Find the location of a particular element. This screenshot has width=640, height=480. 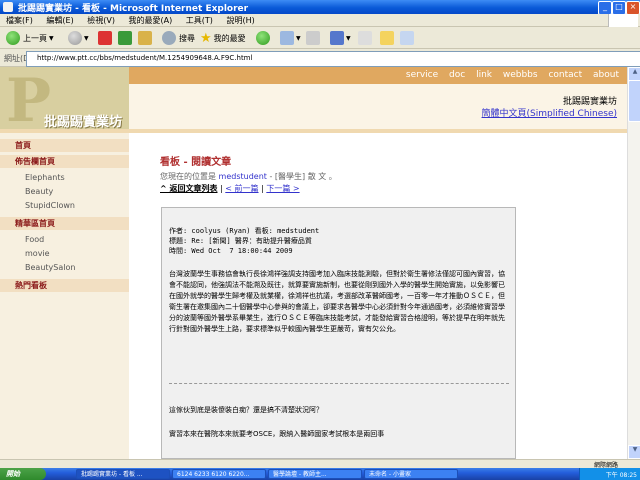

nav-service: service is located at coordinates (422, 75).